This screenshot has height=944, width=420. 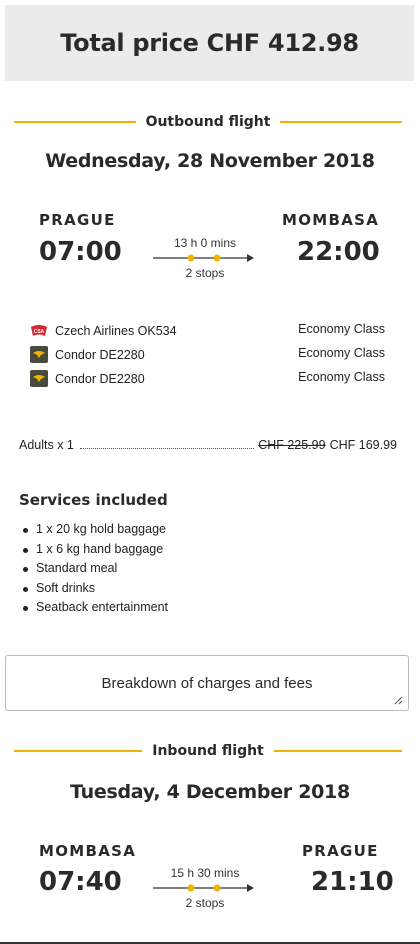 What do you see at coordinates (95, 589) in the screenshot?
I see `service-item: Soft drinks` at bounding box center [95, 589].